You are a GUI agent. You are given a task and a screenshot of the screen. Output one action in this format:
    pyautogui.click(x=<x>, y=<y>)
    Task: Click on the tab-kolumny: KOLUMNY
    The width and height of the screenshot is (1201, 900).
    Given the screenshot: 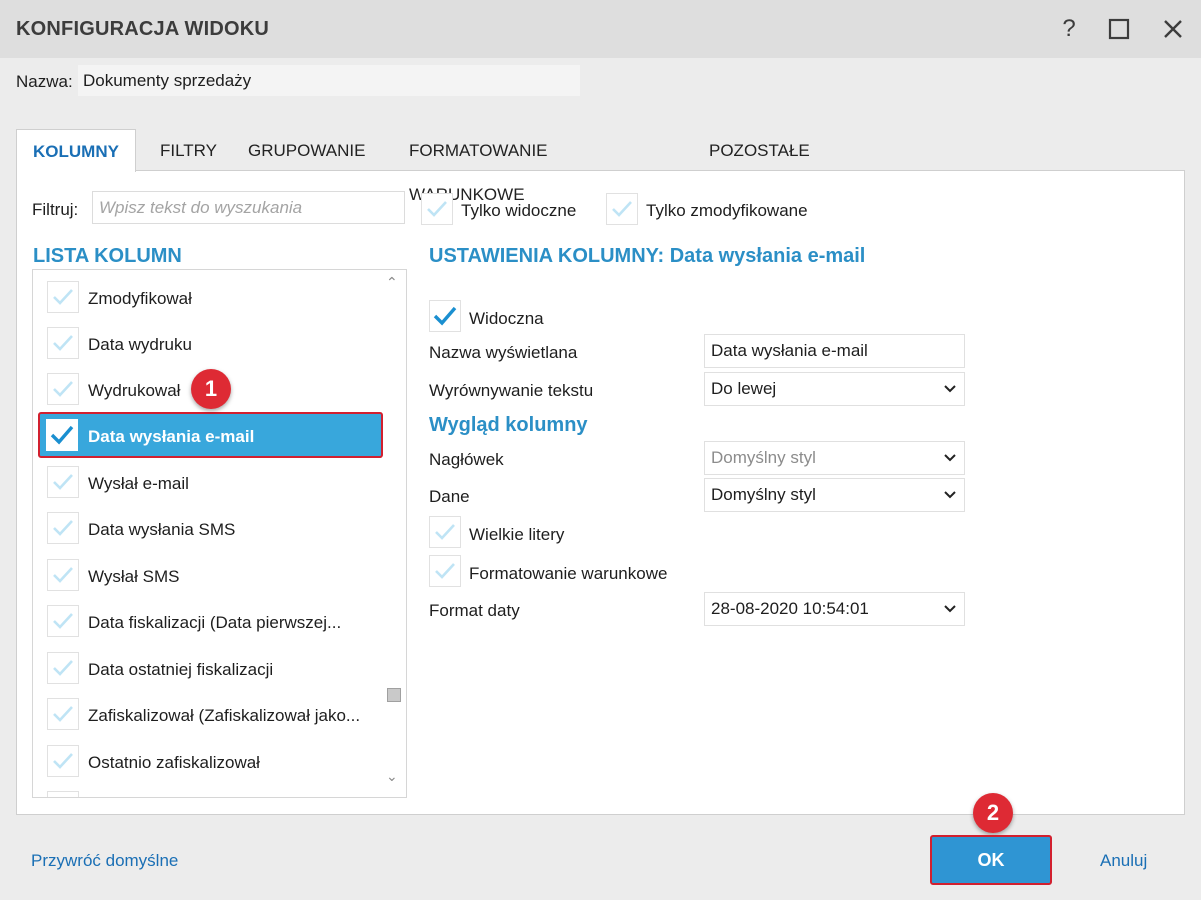 What is the action you would take?
    pyautogui.click(x=76, y=150)
    